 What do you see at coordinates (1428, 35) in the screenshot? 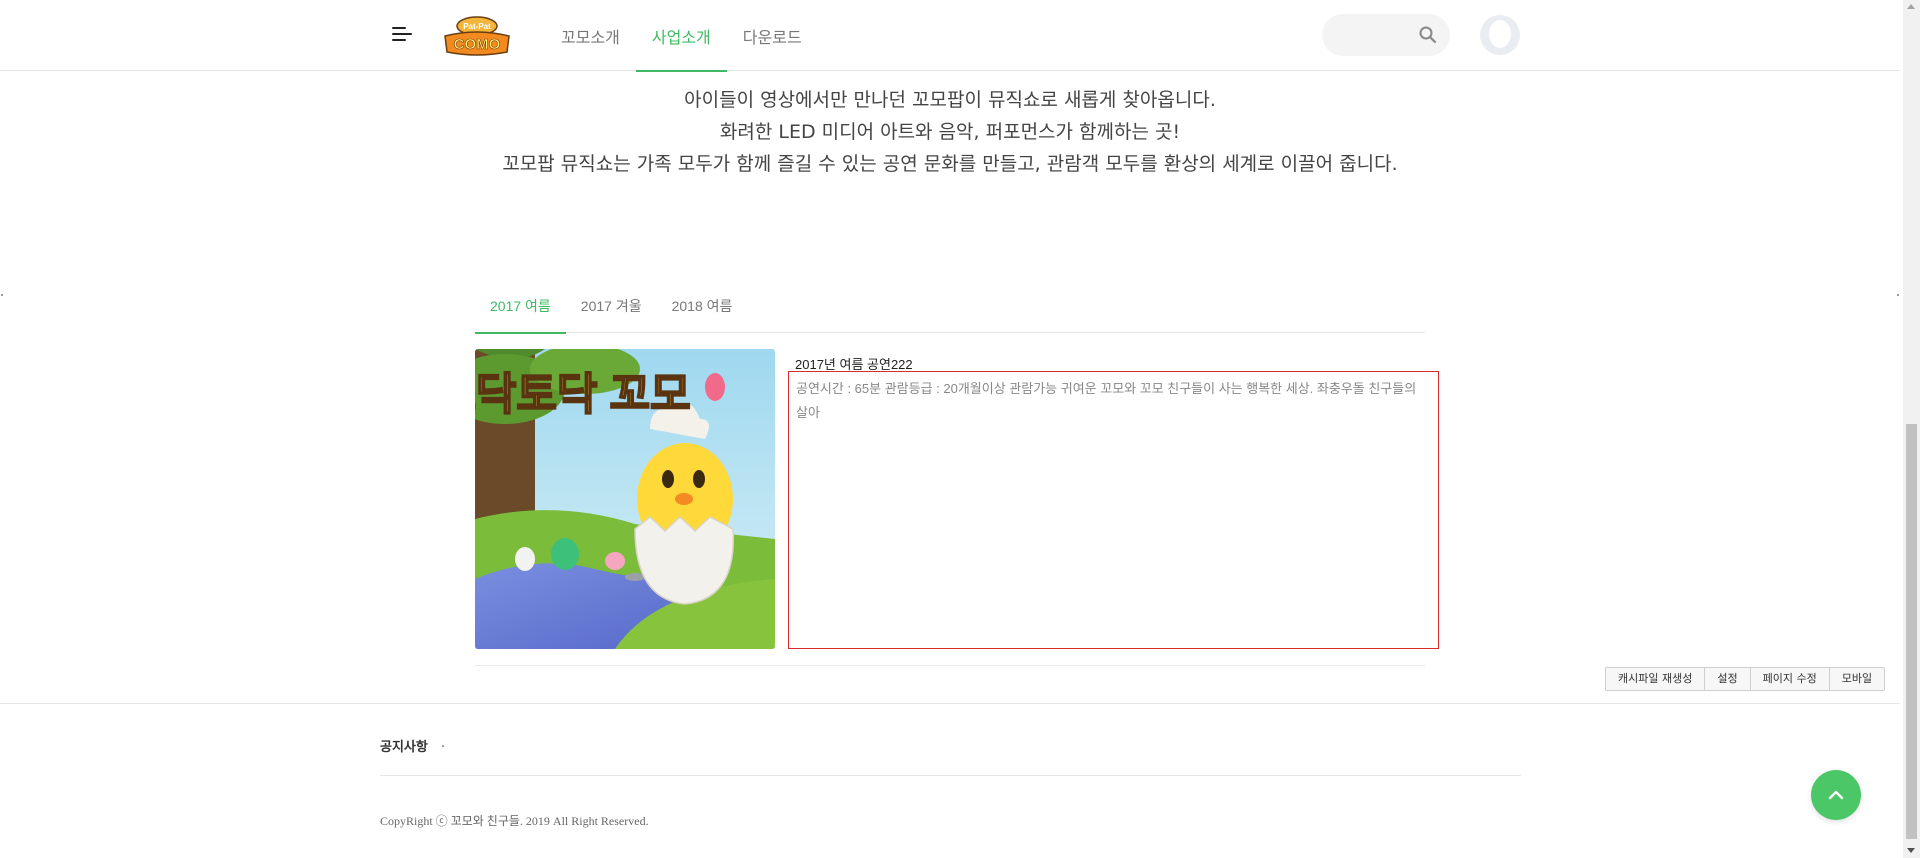
I see `search-icon` at bounding box center [1428, 35].